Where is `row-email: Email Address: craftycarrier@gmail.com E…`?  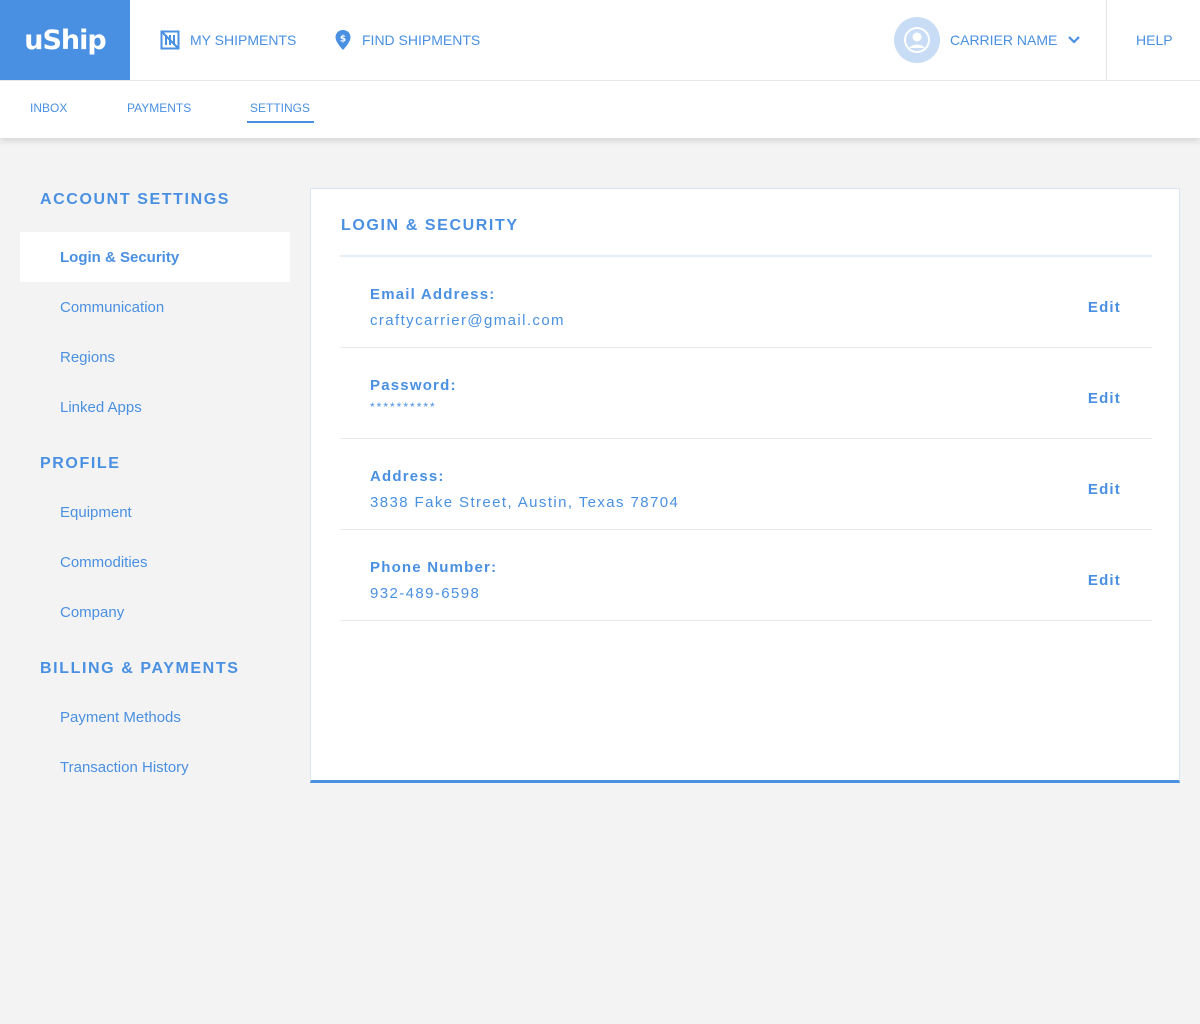 row-email: Email Address: craftycarrier@gmail.com E… is located at coordinates (746, 302).